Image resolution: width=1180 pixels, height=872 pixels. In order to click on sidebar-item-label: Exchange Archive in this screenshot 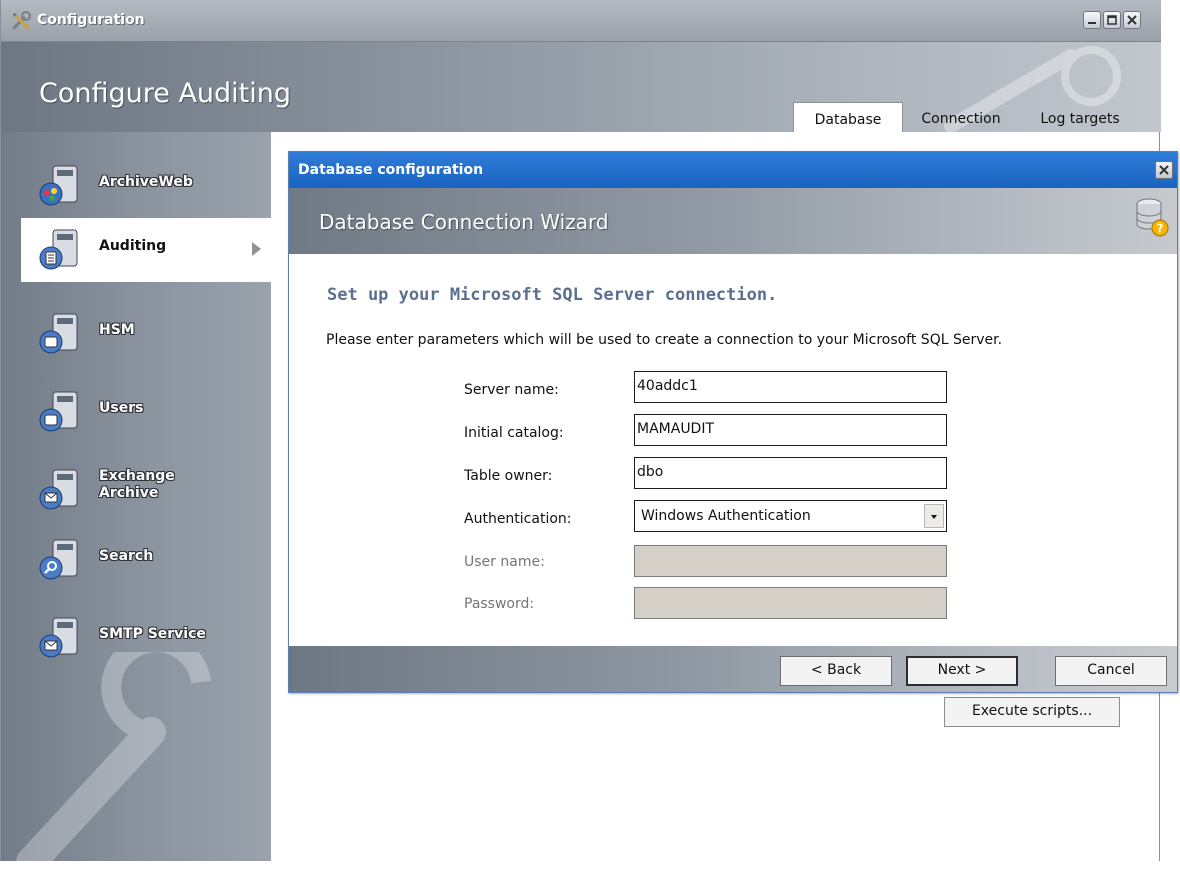, I will do `click(137, 485)`.